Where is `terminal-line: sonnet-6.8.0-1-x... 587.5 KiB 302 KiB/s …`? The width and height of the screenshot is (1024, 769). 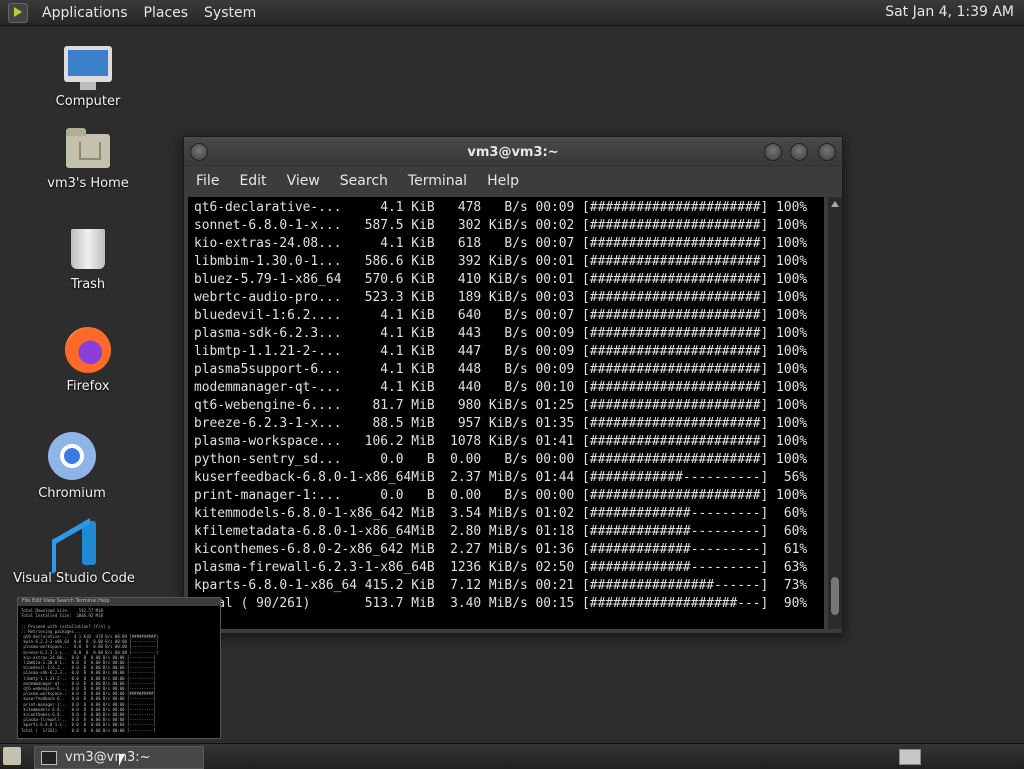
terminal-line: sonnet-6.8.0-1-x... 587.5 KiB 302 KiB/s … is located at coordinates (501, 225).